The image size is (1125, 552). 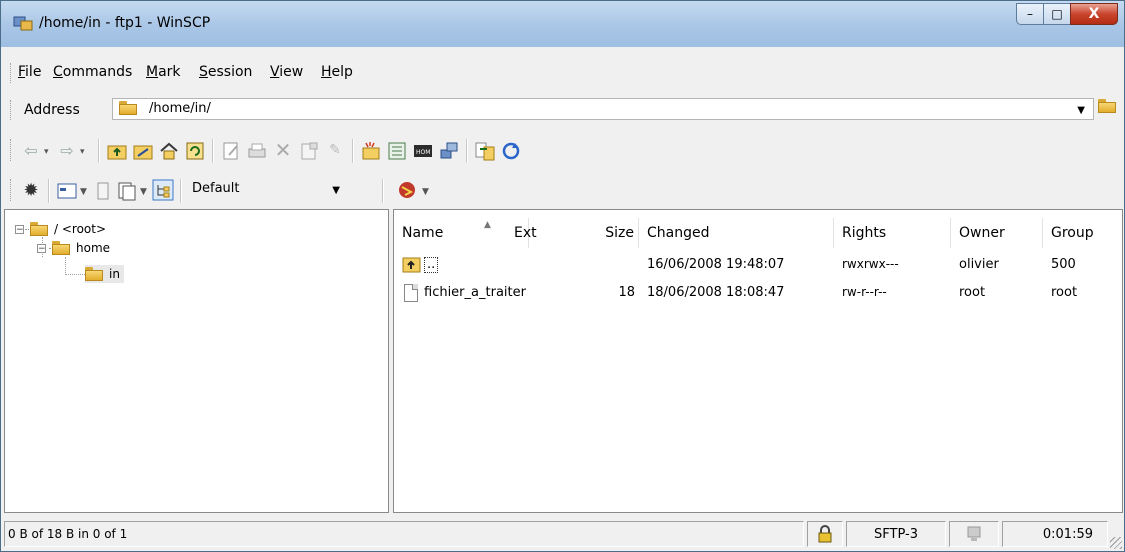 I want to click on tree-item-home: − home, so click(x=73, y=248).